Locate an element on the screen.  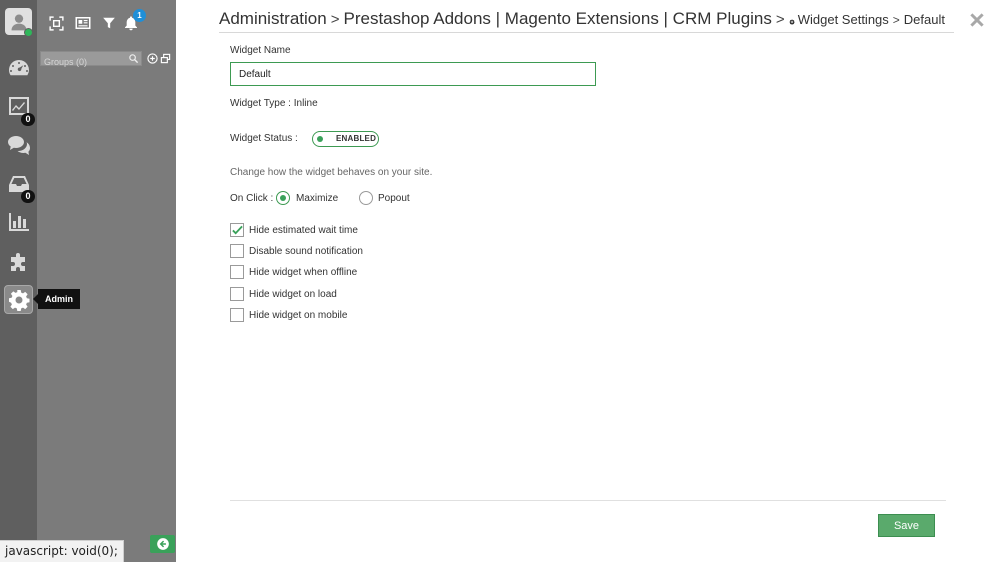
groups-search-input is located at coordinates (84, 62).